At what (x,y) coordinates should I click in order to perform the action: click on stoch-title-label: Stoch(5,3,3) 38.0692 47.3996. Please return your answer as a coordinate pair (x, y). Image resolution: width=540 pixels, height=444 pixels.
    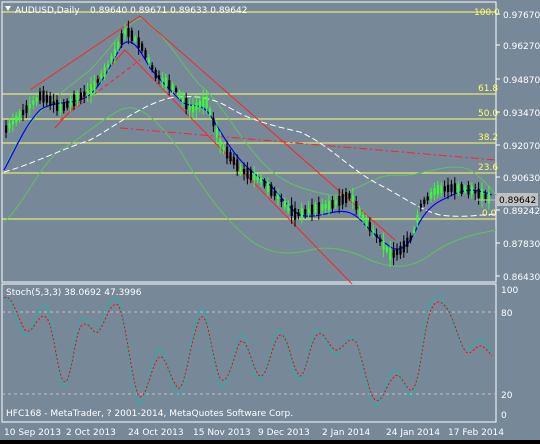
    Looking at the image, I should click on (74, 293).